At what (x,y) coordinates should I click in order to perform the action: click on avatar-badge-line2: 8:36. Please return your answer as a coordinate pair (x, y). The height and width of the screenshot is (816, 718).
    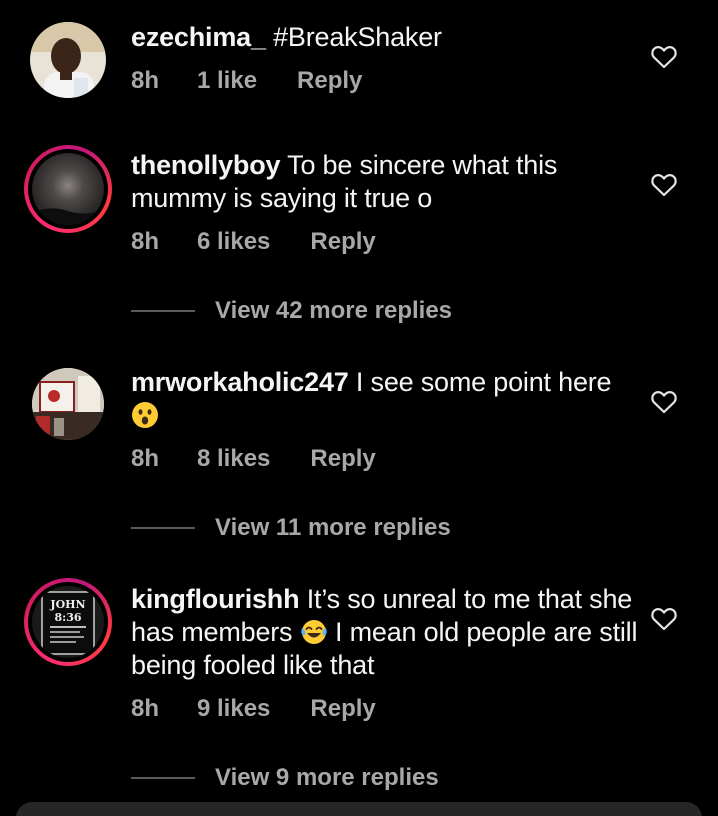
    Looking at the image, I should click on (67, 617).